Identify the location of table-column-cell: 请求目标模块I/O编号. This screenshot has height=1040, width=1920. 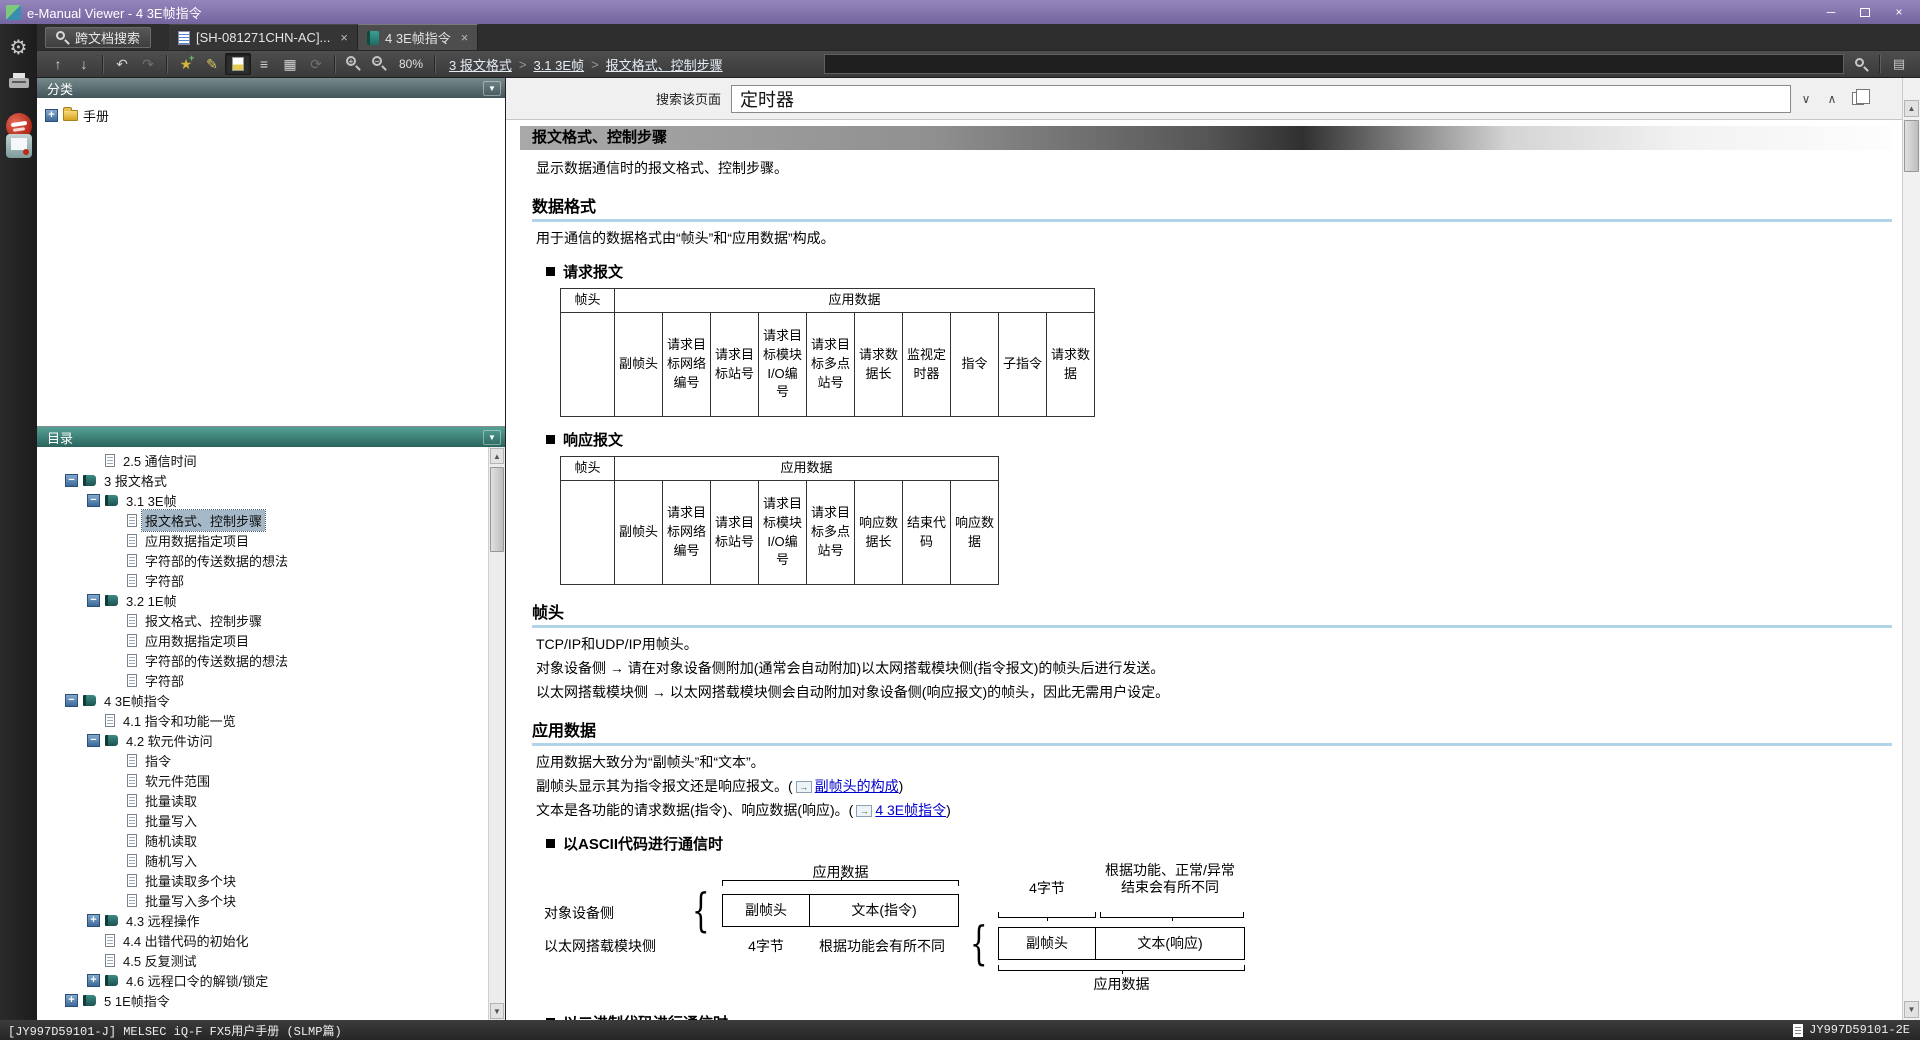
(782, 364).